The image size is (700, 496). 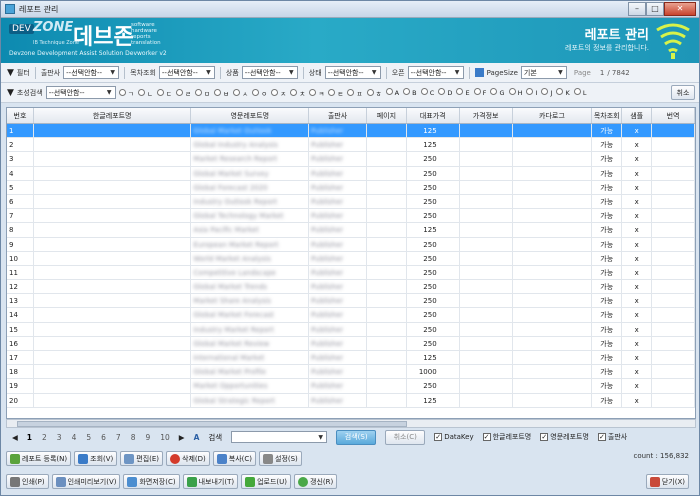 What do you see at coordinates (351, 329) in the screenshot?
I see `table-row: 15 Industry Market Report Publisher 250 가능 x` at bounding box center [351, 329].